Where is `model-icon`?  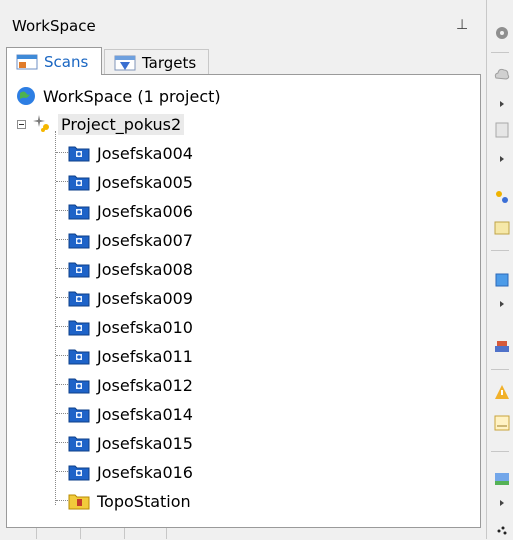
model-icon is located at coordinates (502, 346).